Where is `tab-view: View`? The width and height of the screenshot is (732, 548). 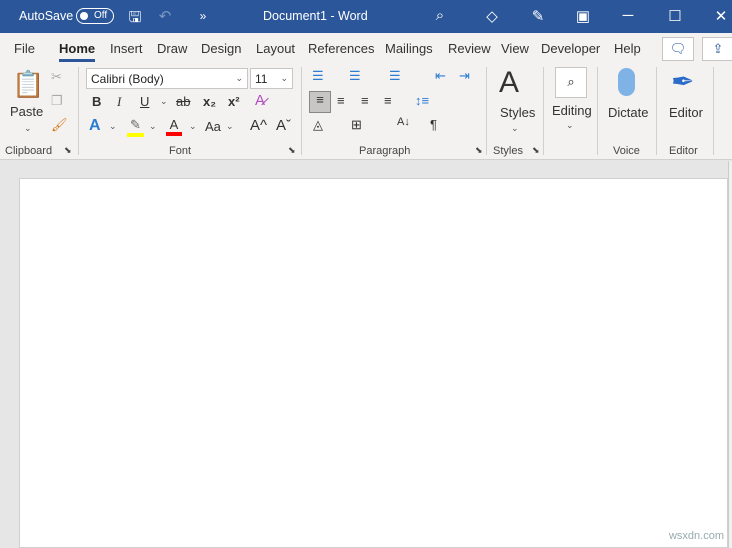 tab-view: View is located at coordinates (515, 48).